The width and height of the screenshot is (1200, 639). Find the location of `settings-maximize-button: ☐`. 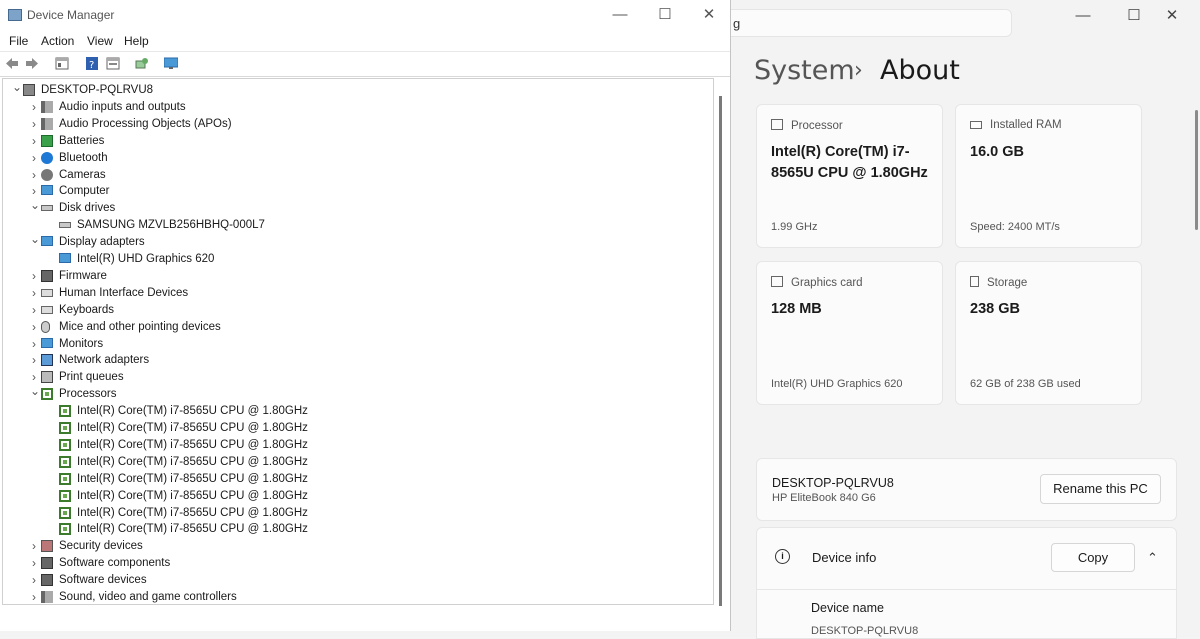

settings-maximize-button: ☐ is located at coordinates (1134, 16).